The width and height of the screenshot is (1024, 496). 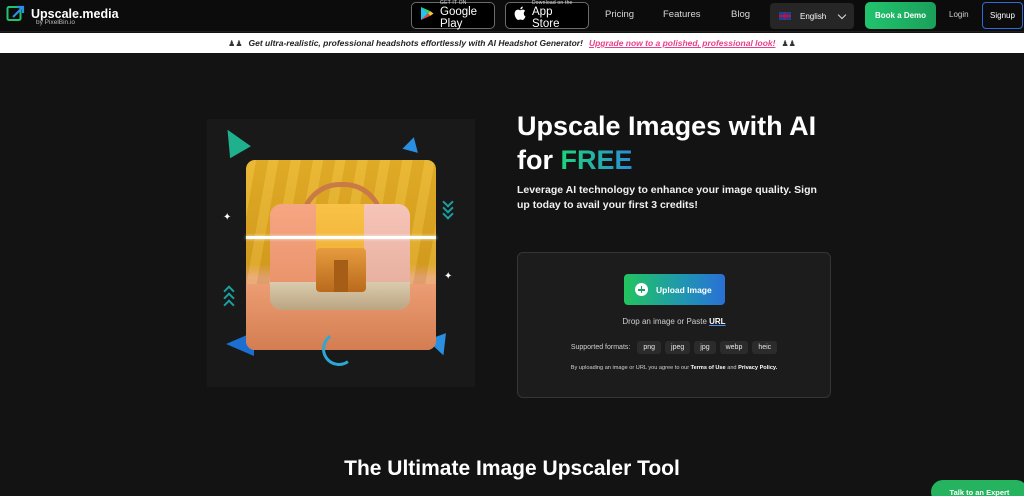 What do you see at coordinates (459, 17) in the screenshot?
I see `google-play-label: Google Play` at bounding box center [459, 17].